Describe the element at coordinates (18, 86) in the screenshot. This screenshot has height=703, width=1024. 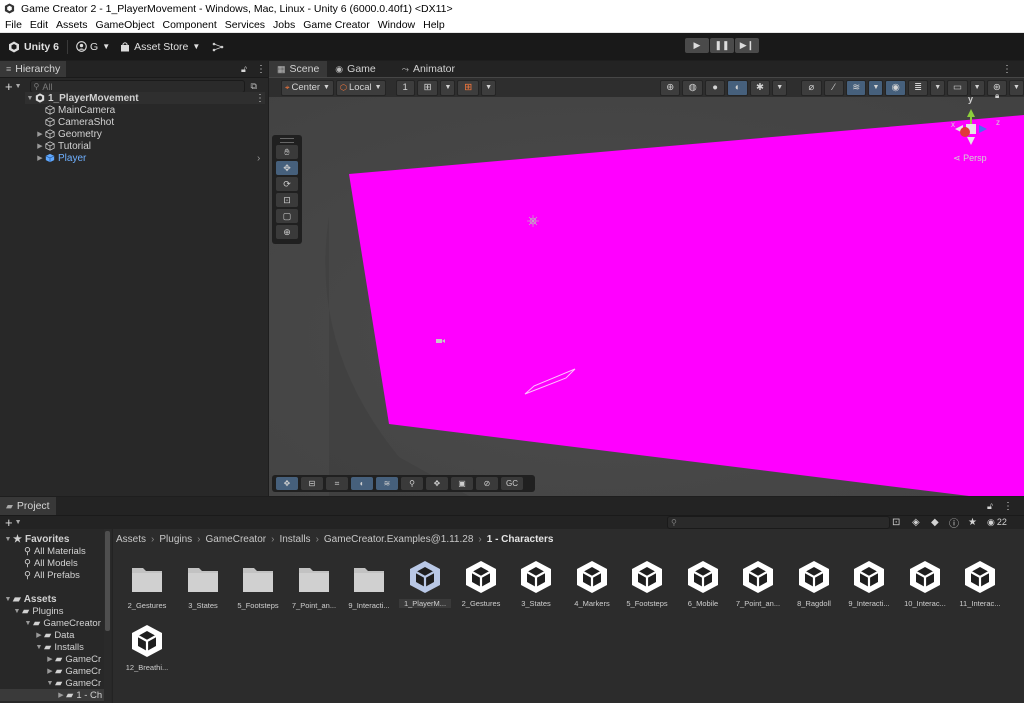
I see `chevron-down-icon: ▼` at that location.